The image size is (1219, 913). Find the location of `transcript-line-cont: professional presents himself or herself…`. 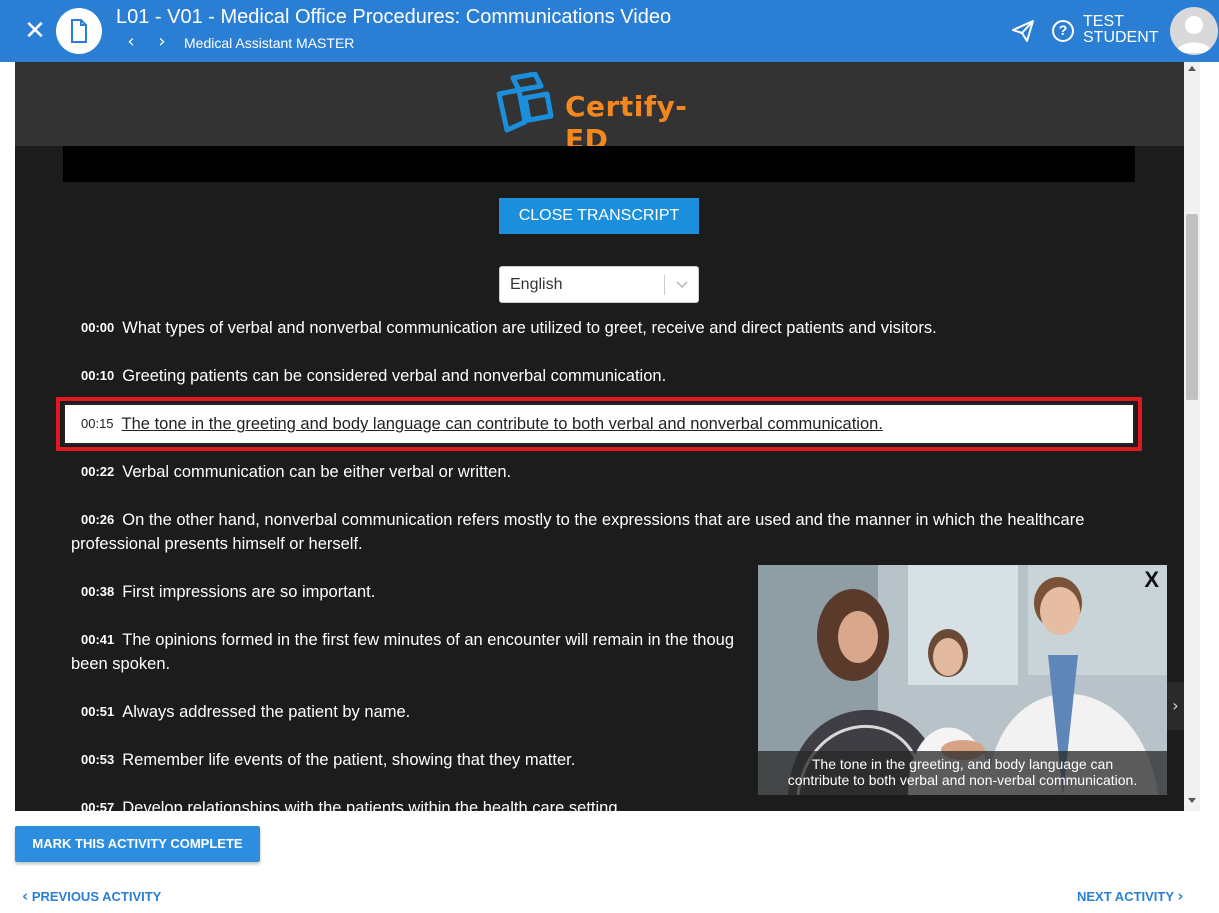

transcript-line-cont: professional presents himself or herself… is located at coordinates (611, 544).